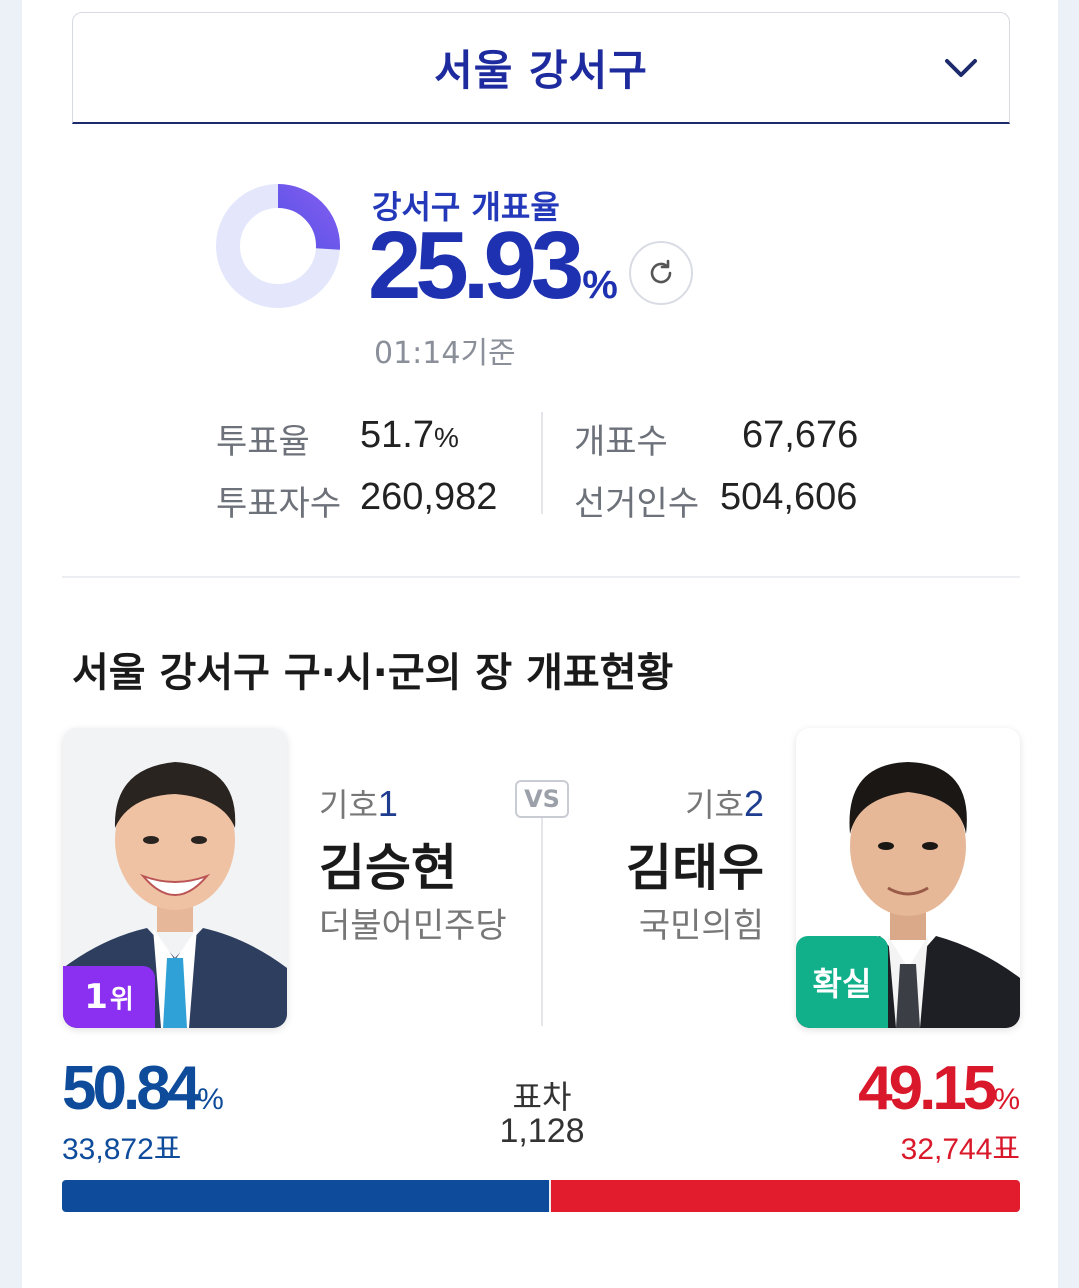 The height and width of the screenshot is (1288, 1079). Describe the element at coordinates (388, 868) in the screenshot. I see `candidate-1-name: 김승현` at that location.